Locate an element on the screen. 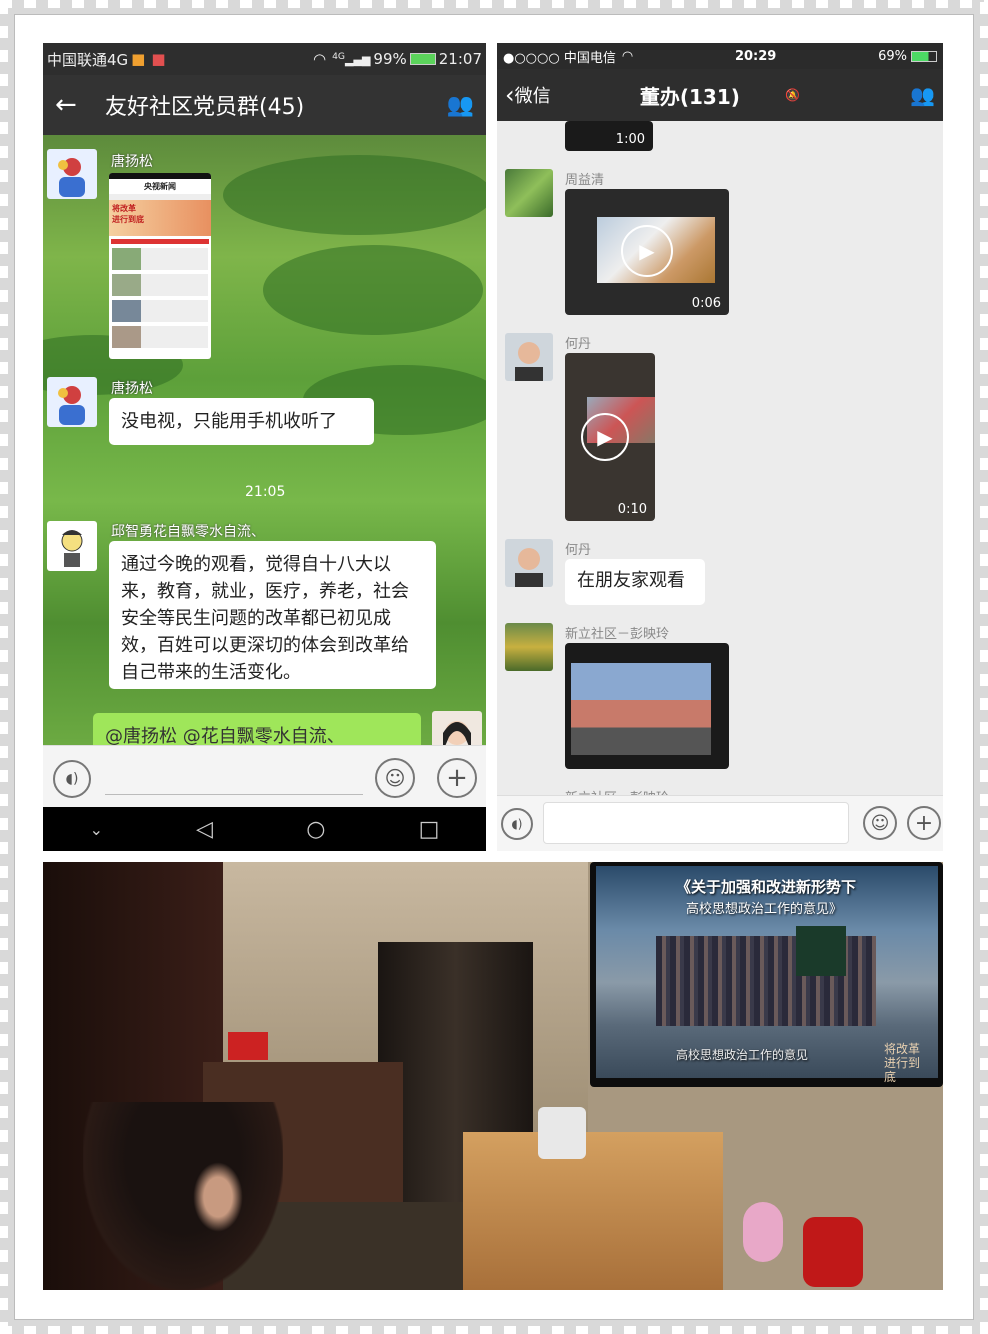 The height and width of the screenshot is (1334, 988). battery-percent: 69% is located at coordinates (892, 56).